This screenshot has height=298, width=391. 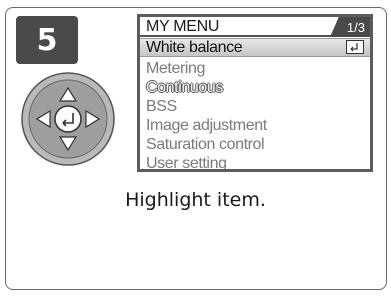 I want to click on menu-item-continuous: Continuous, so click(x=255, y=87).